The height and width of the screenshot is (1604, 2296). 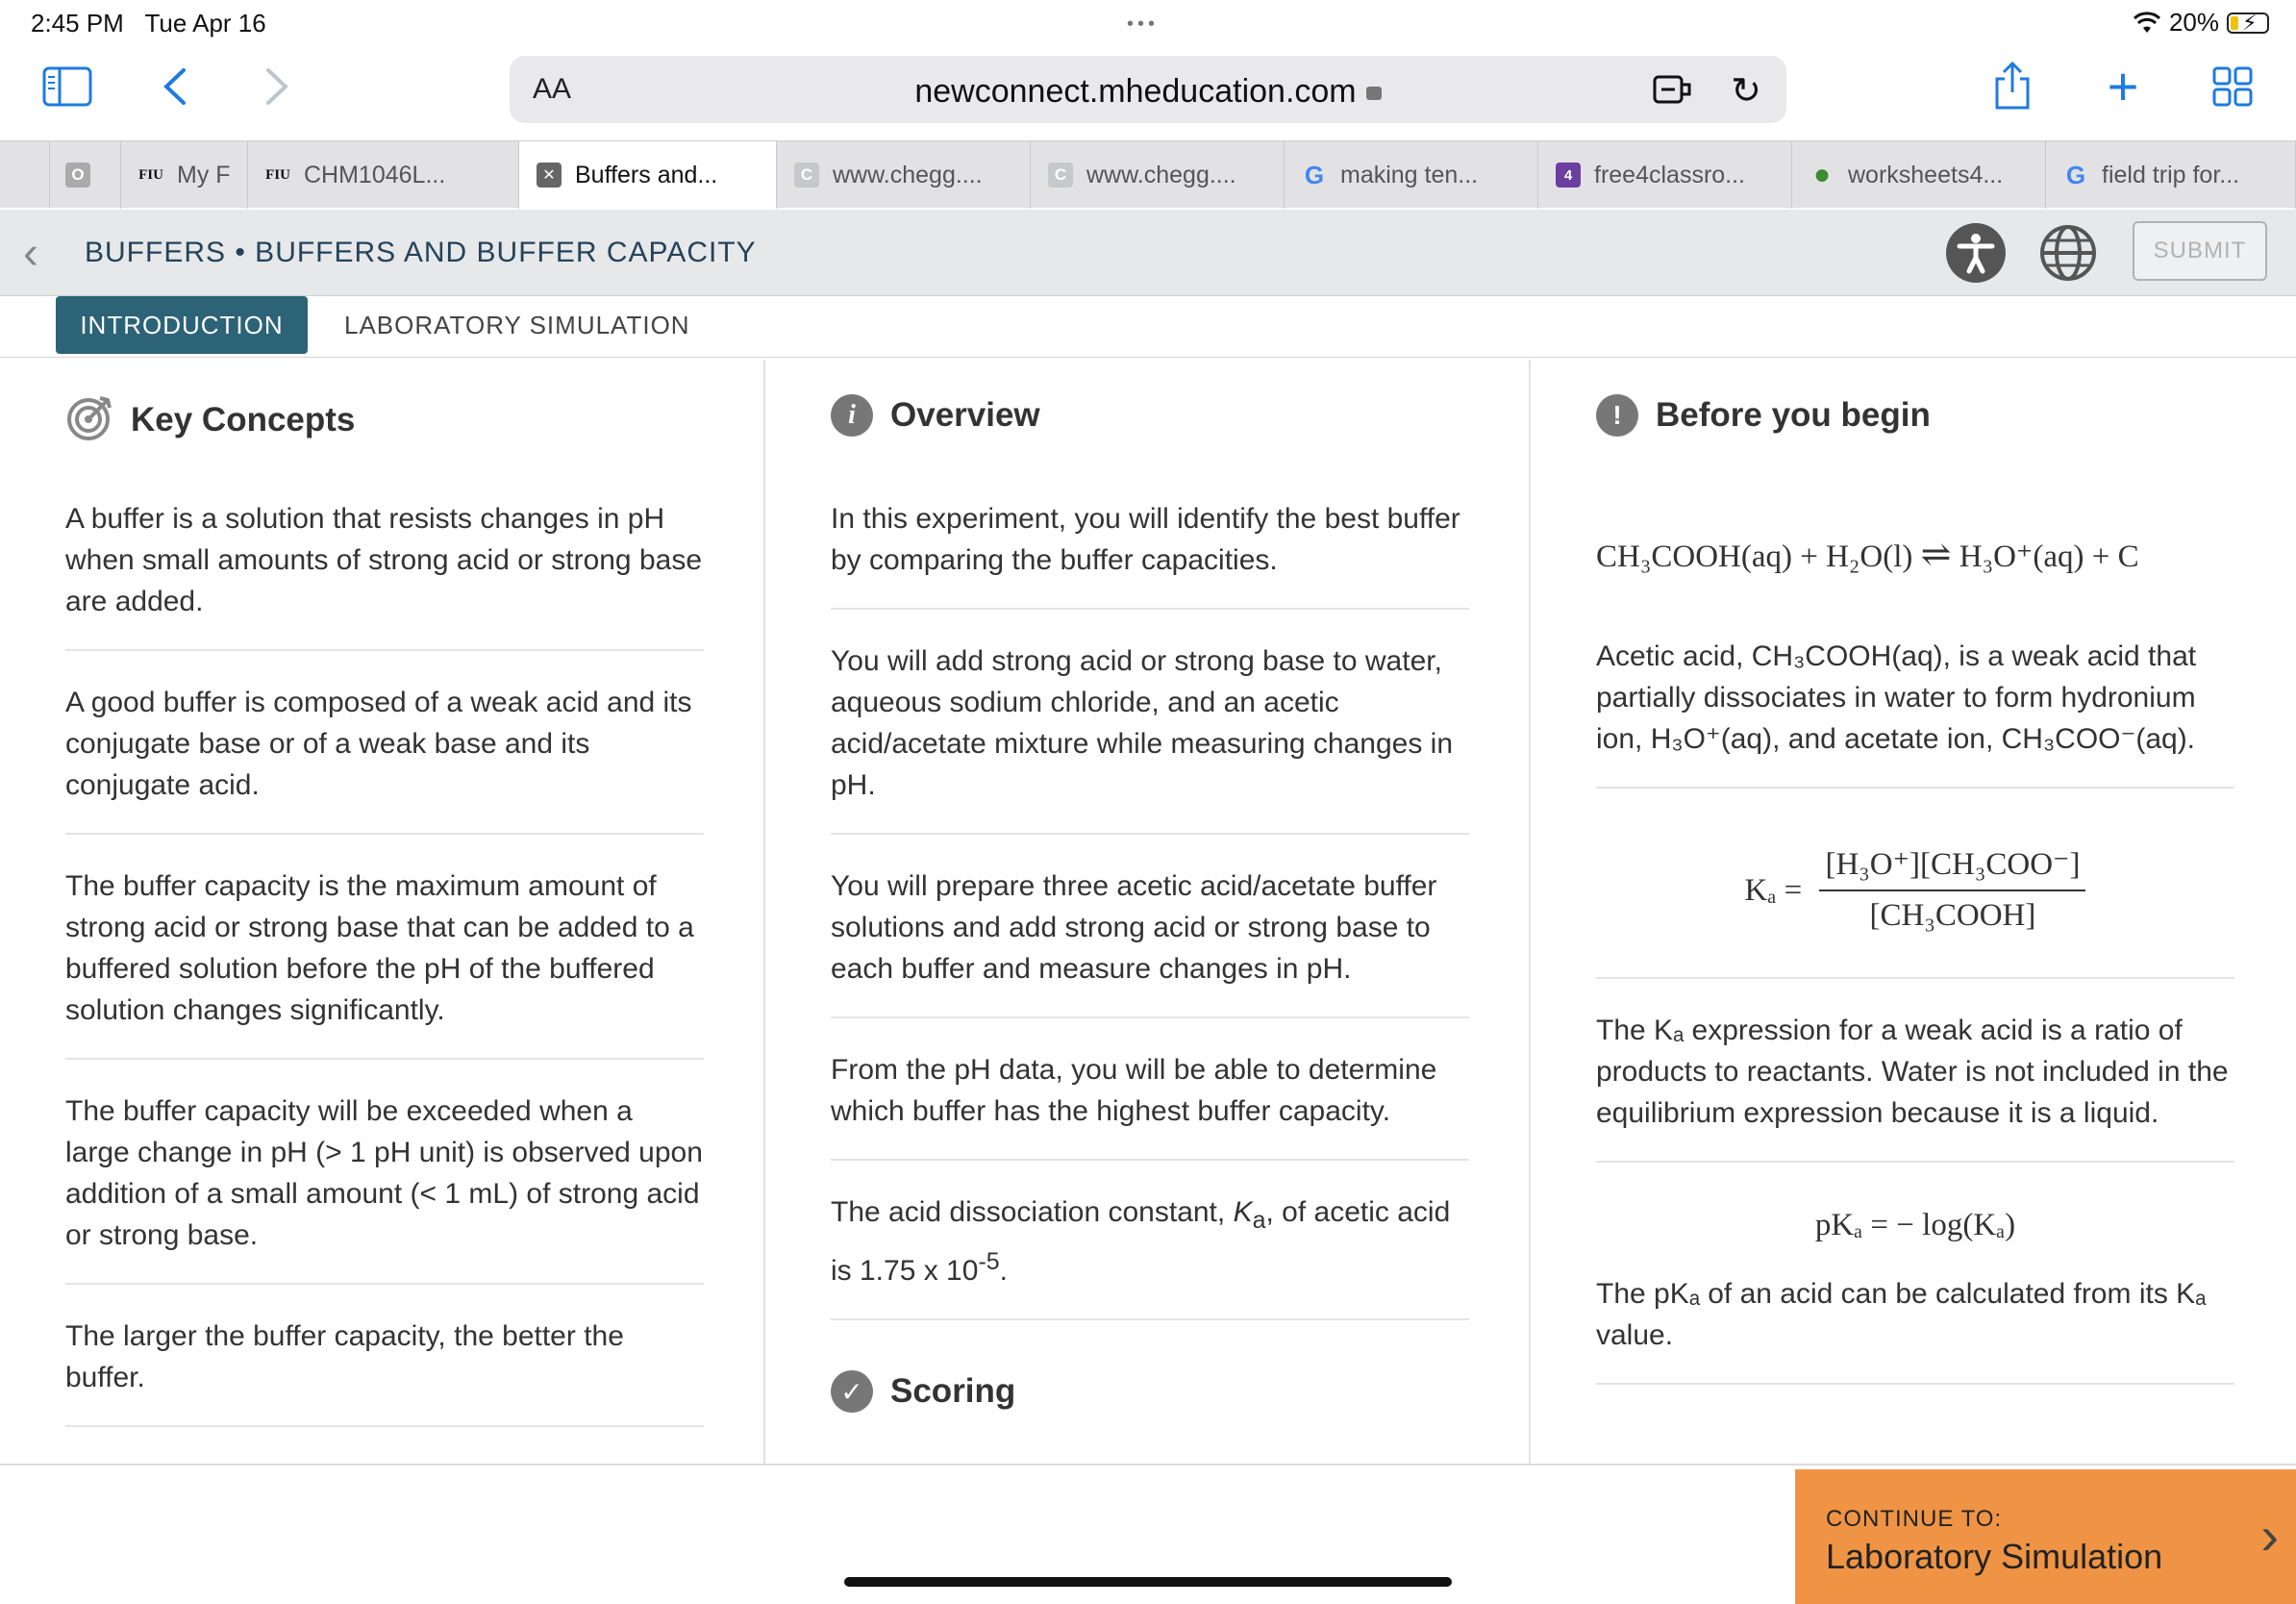 I want to click on forward-arrow-icon, so click(x=277, y=86).